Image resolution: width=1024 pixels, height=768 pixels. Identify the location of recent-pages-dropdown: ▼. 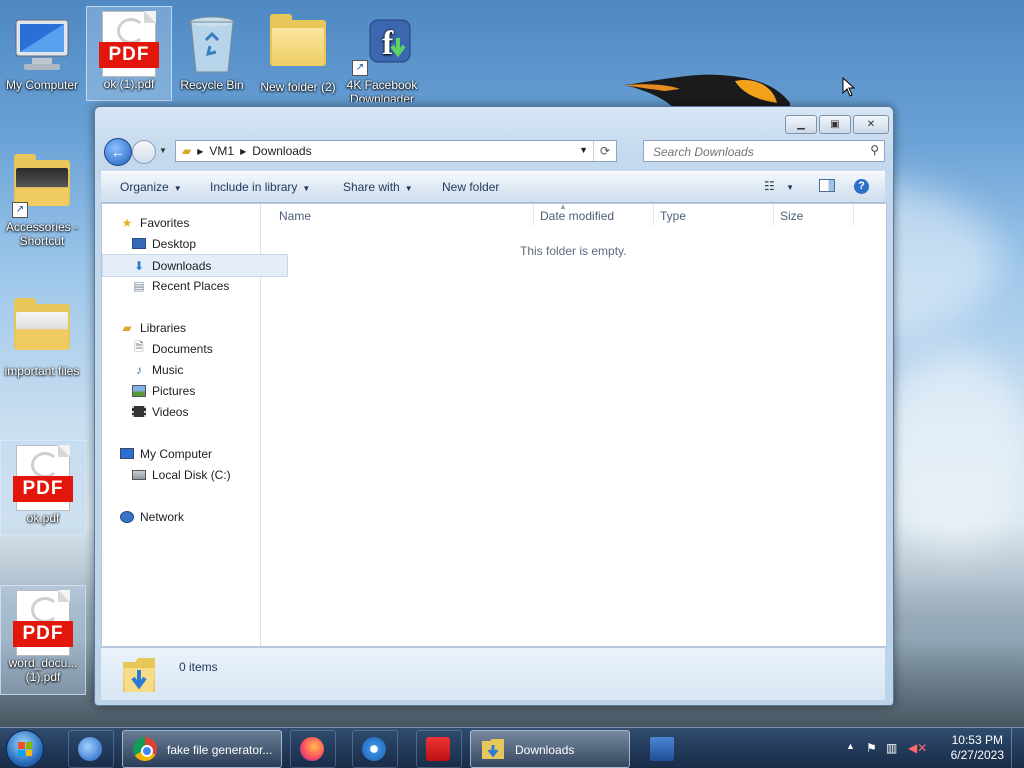
(163, 150).